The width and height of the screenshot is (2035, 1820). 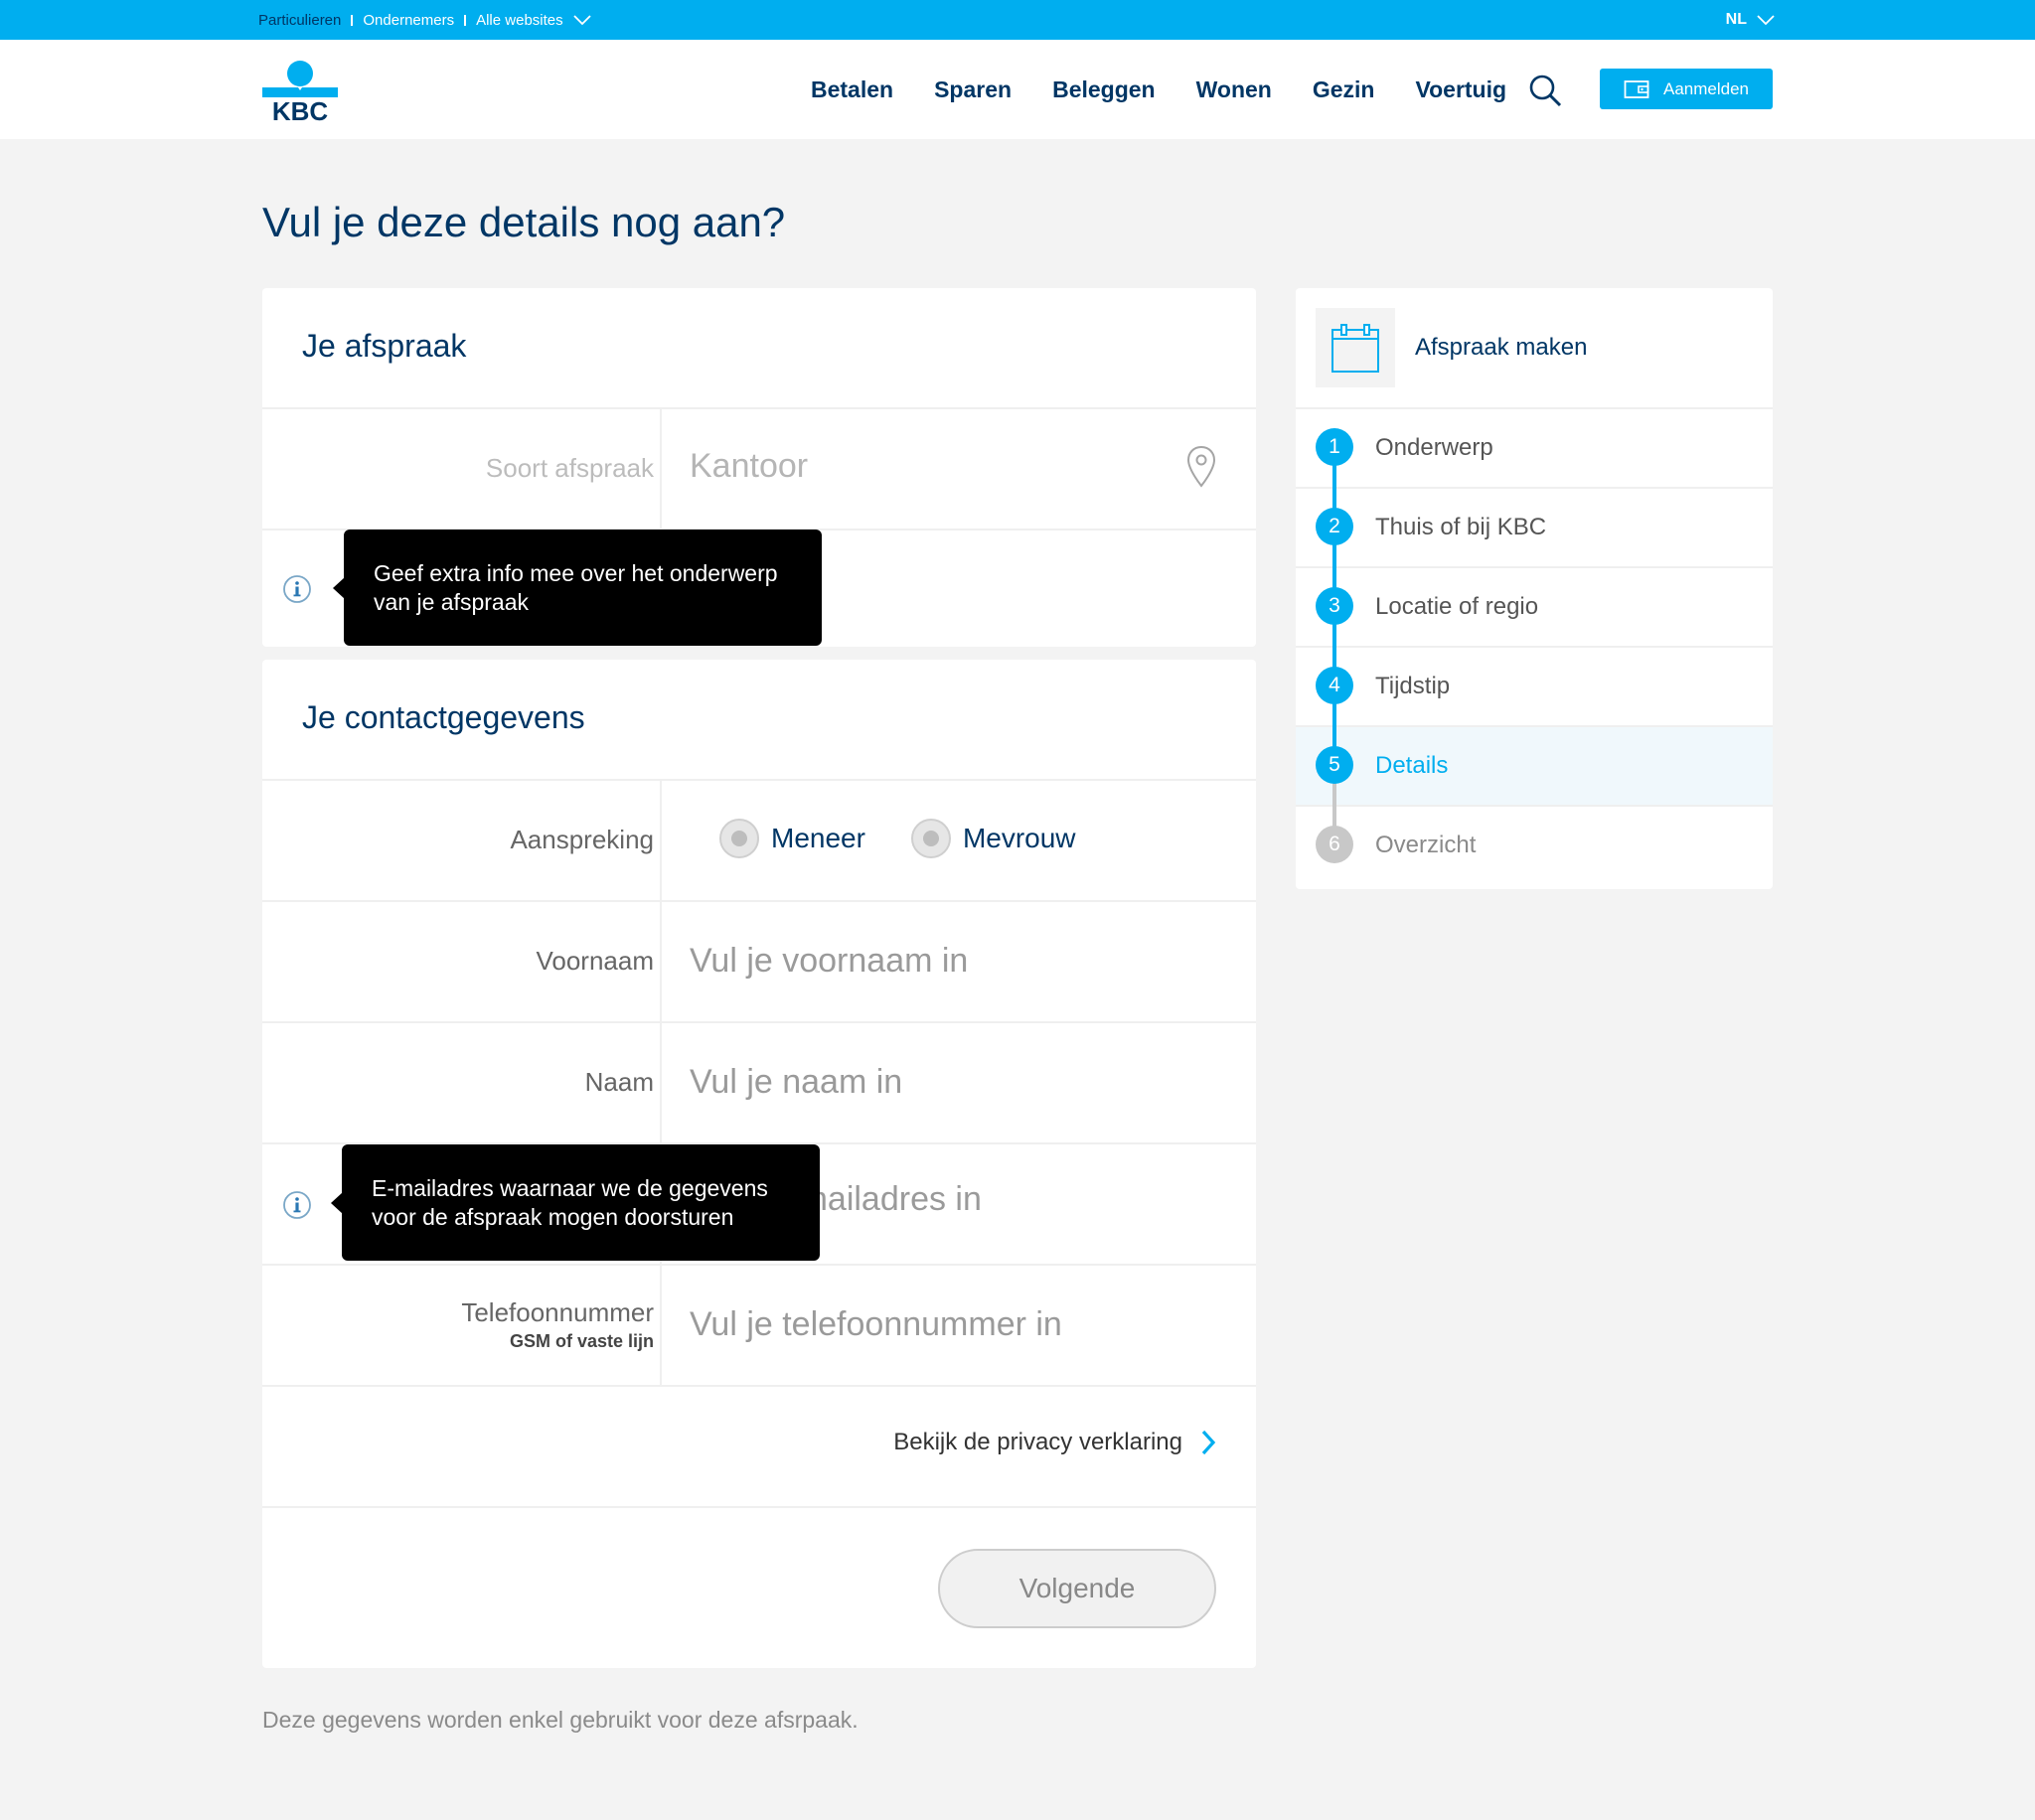 What do you see at coordinates (948, 1324) in the screenshot?
I see `phone-input` at bounding box center [948, 1324].